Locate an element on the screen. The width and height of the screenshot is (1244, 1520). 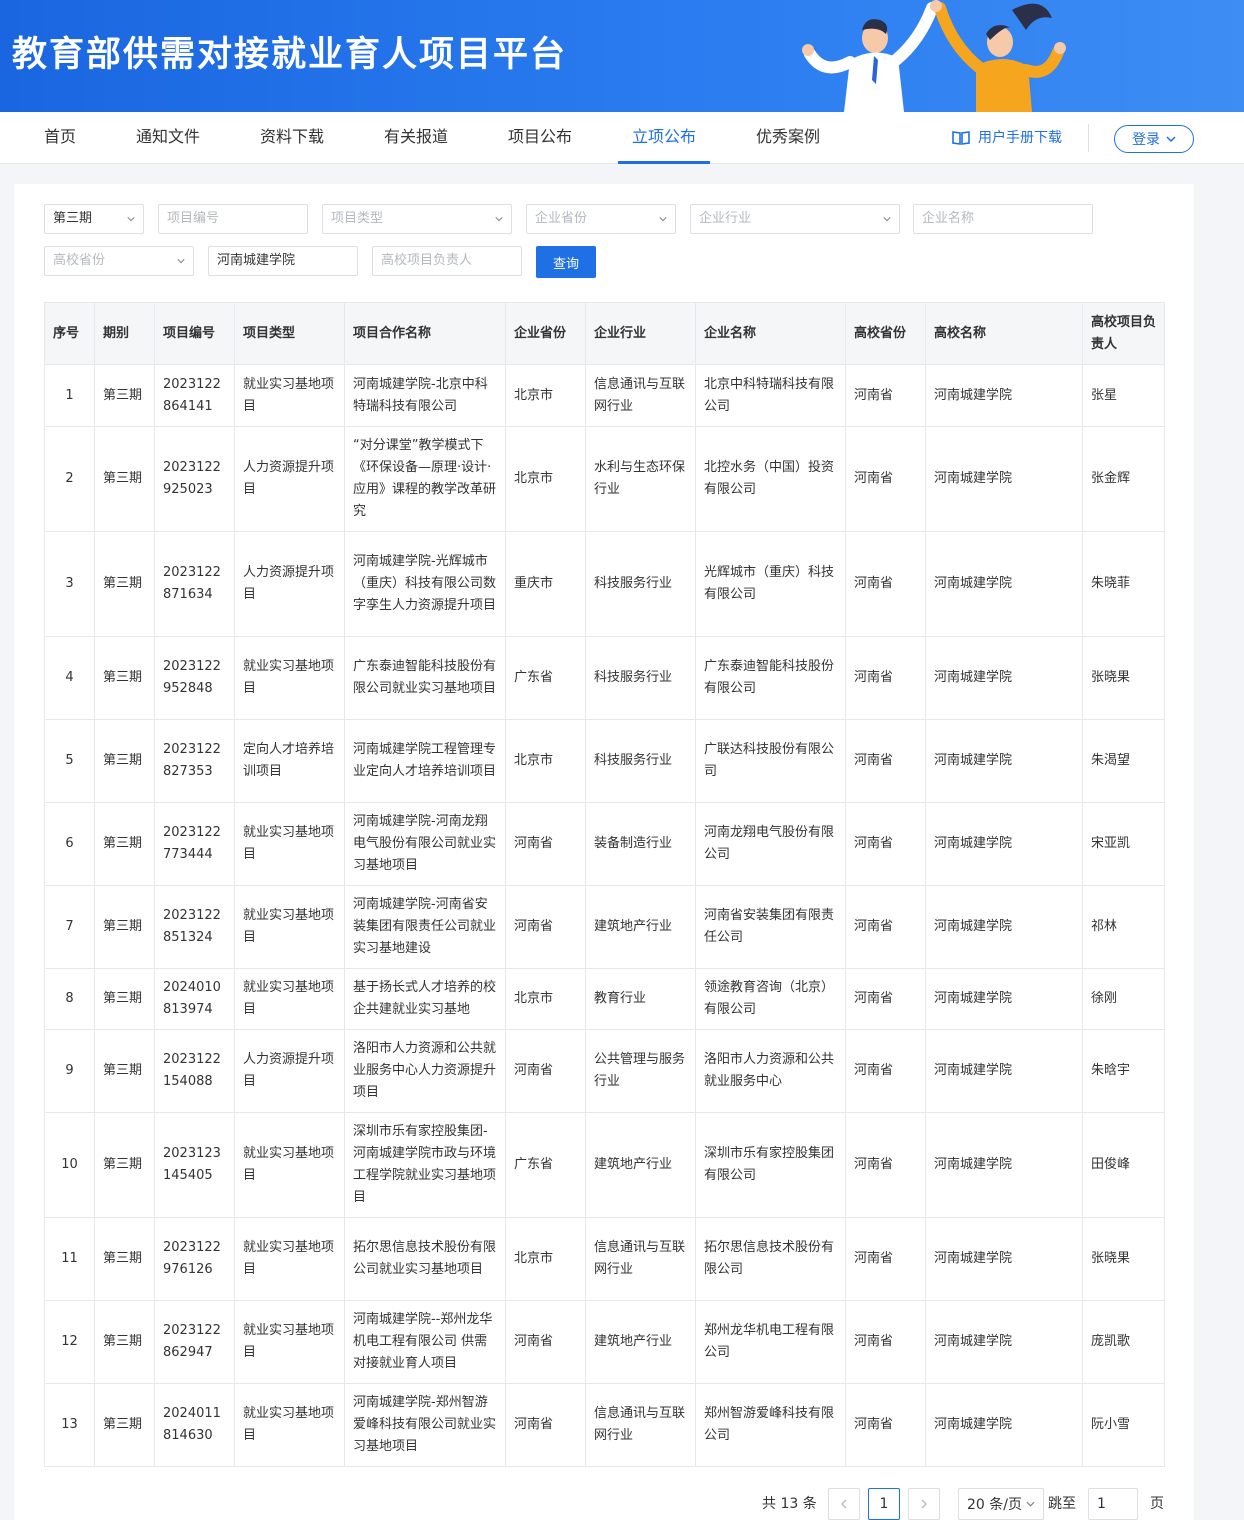
col-company-name-cell: 洛阳市人力资源和公共就业服务中心 is located at coordinates (770, 1071).